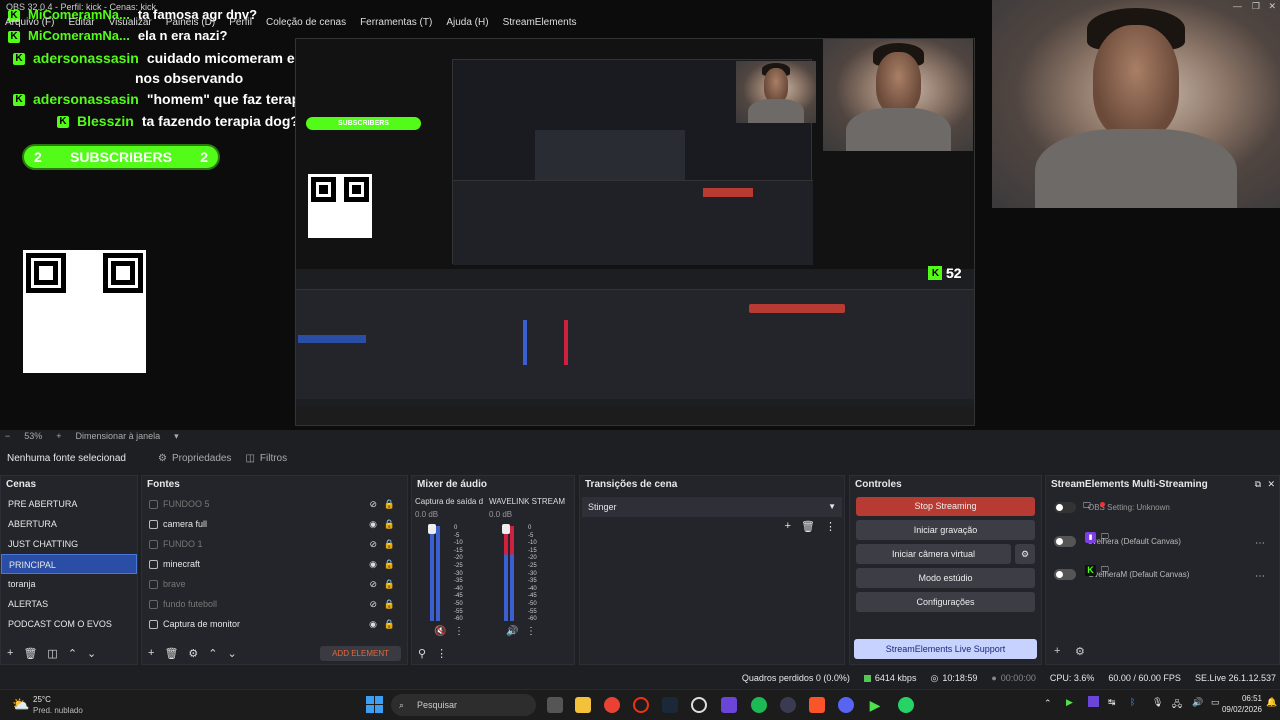 The height and width of the screenshot is (720, 1280). What do you see at coordinates (1271, 702) in the screenshot?
I see `notification-icon: 🔔` at bounding box center [1271, 702].